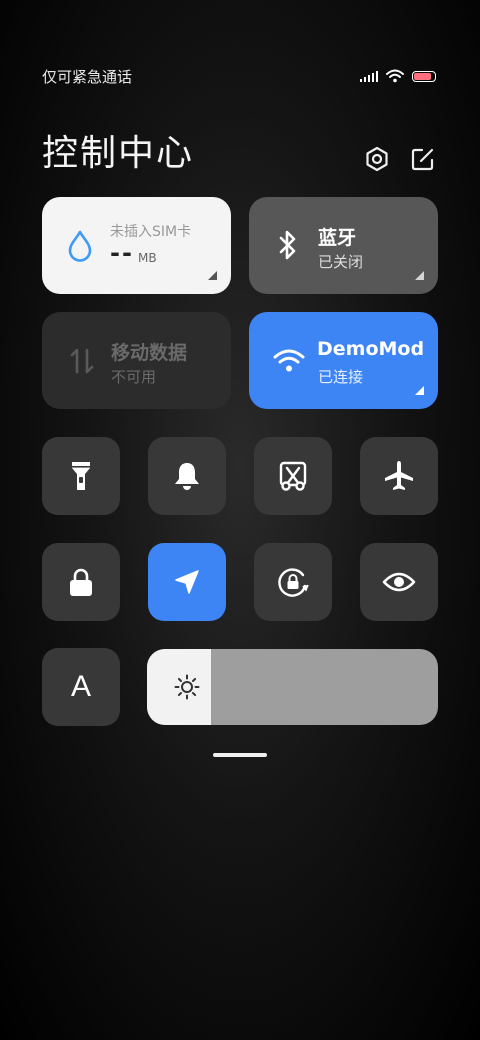  What do you see at coordinates (341, 377) in the screenshot?
I see `wifi-status: 已连接` at bounding box center [341, 377].